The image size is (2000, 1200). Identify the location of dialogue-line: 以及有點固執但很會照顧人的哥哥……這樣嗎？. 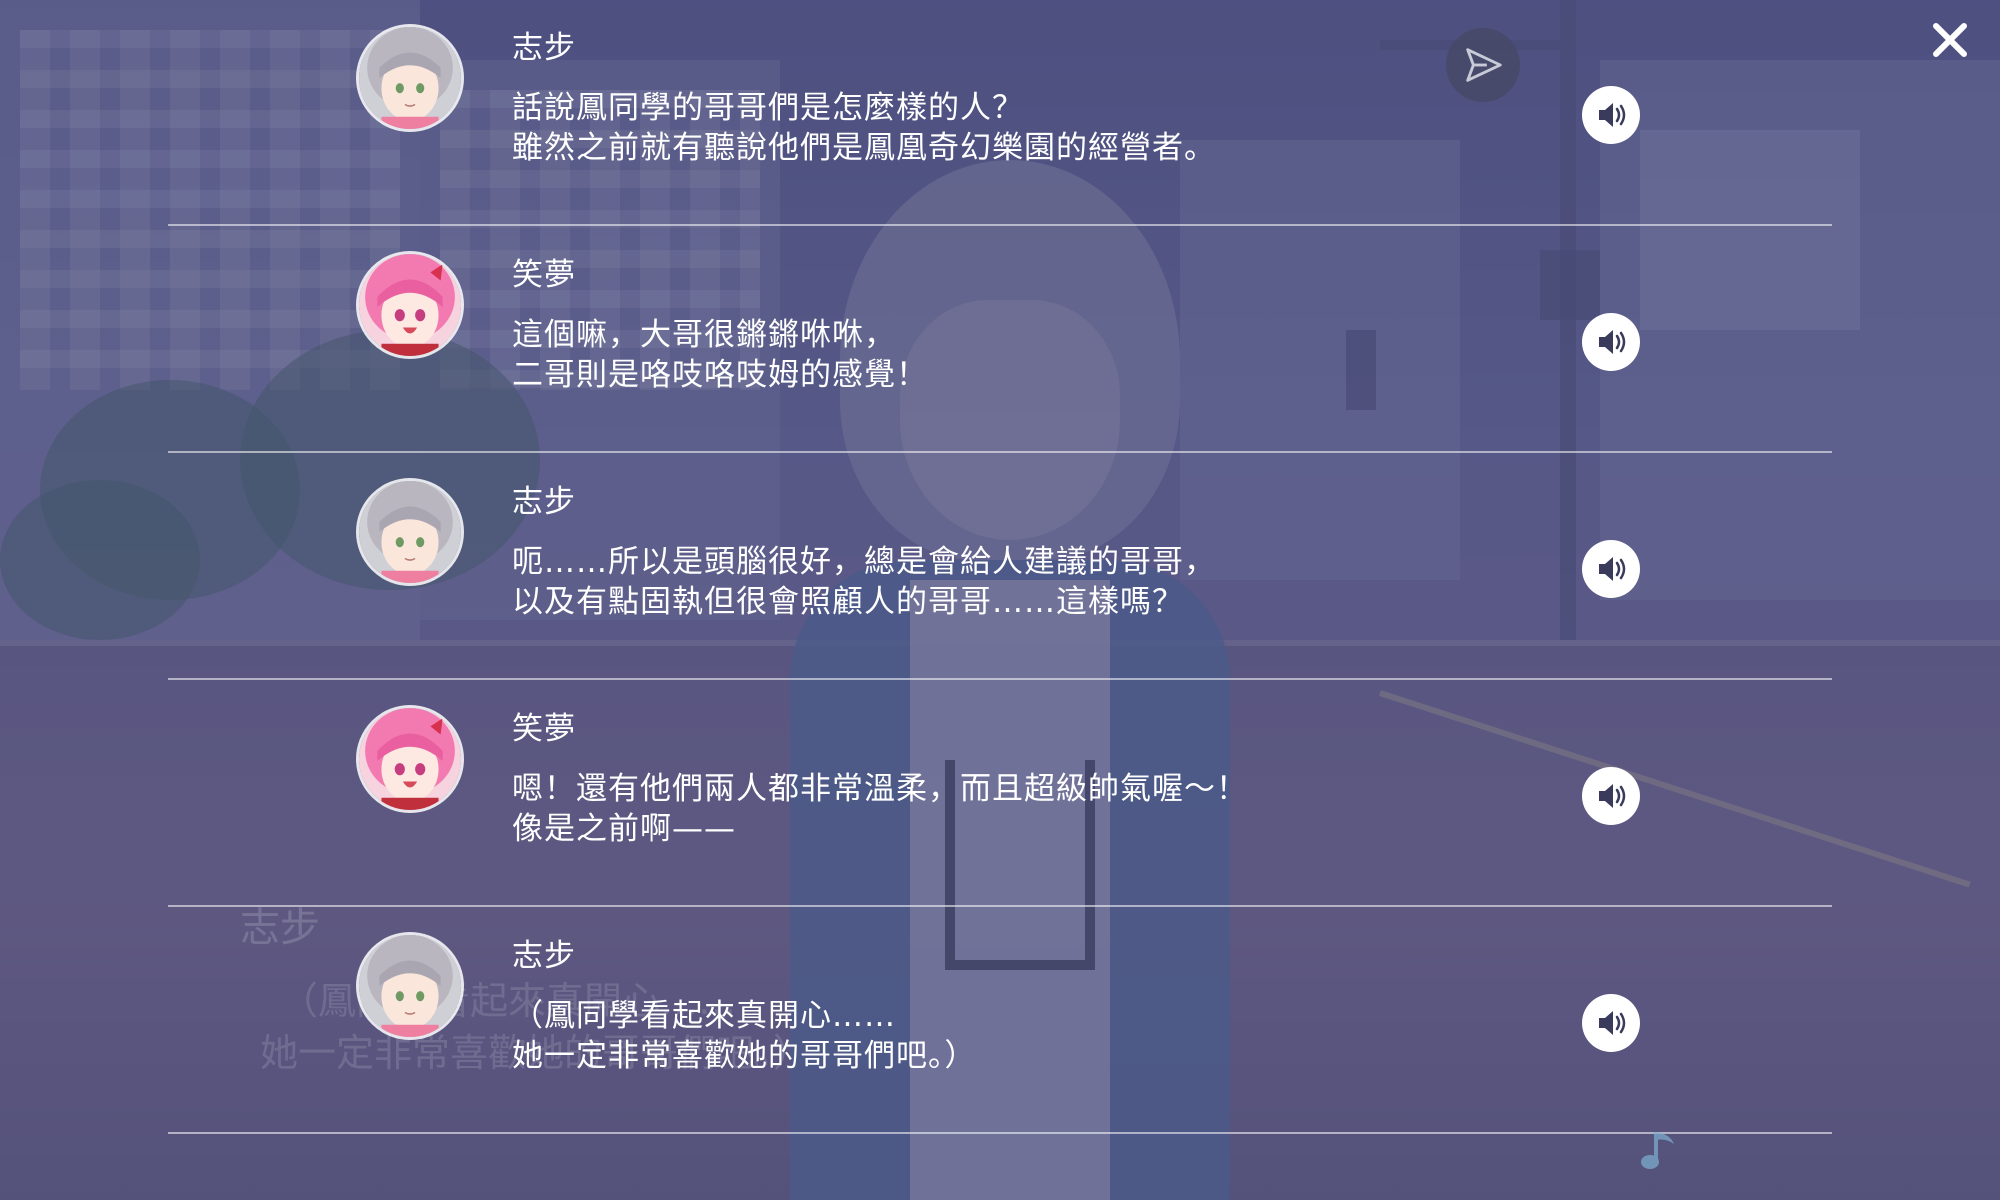
(848, 602).